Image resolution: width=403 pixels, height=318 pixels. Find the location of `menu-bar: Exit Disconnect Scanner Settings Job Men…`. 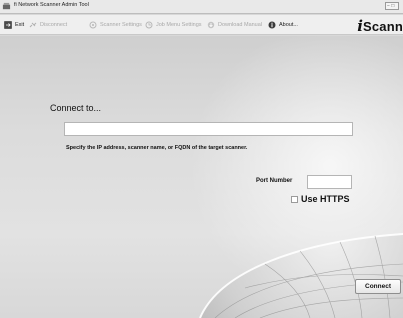

menu-bar: Exit Disconnect Scanner Settings Job Men… is located at coordinates (201, 25).